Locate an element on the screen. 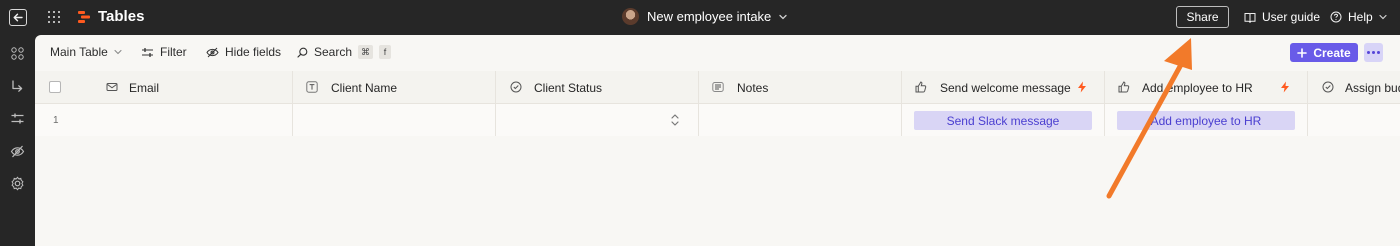 This screenshot has width=1400, height=246. view-label: Main Table is located at coordinates (79, 52).